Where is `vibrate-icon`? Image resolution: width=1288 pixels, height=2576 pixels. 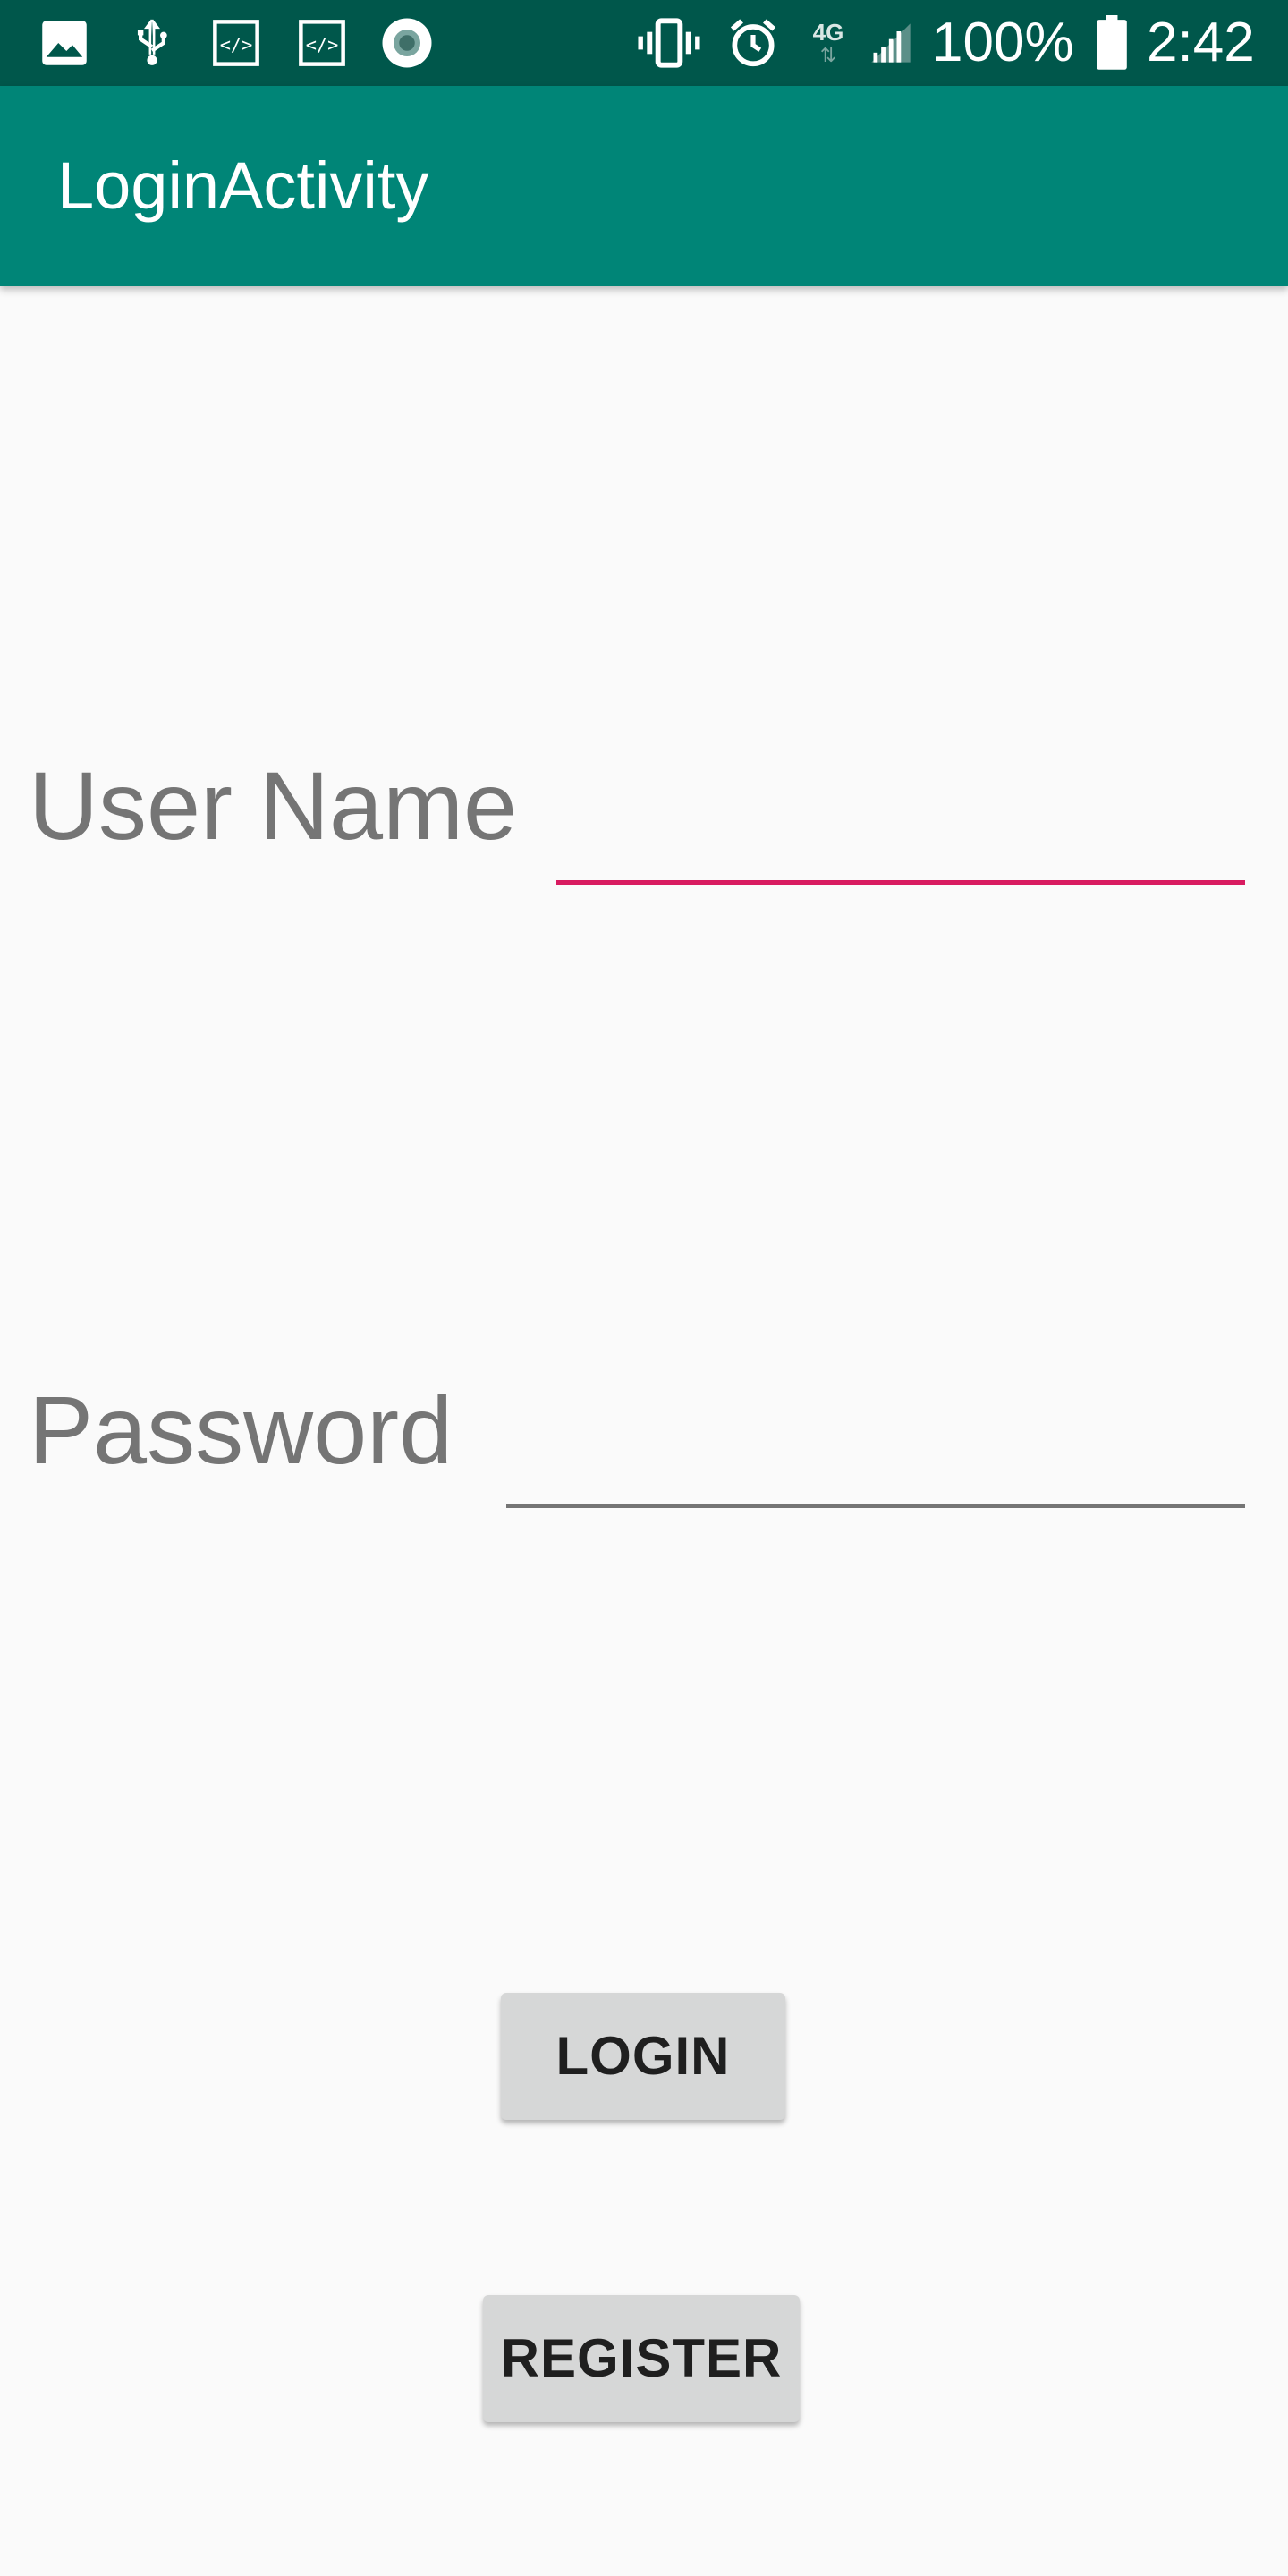
vibrate-icon is located at coordinates (669, 43).